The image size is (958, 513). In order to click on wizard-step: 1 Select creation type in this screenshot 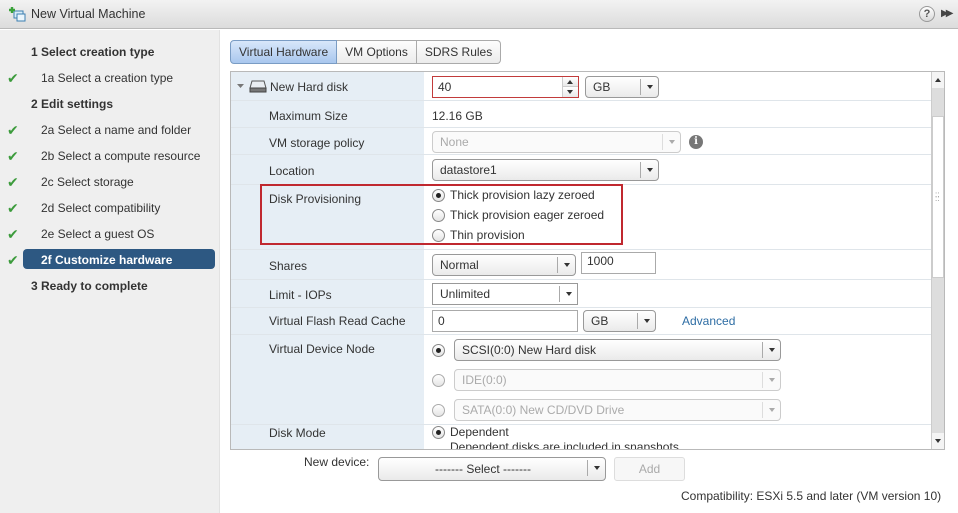, I will do `click(110, 52)`.